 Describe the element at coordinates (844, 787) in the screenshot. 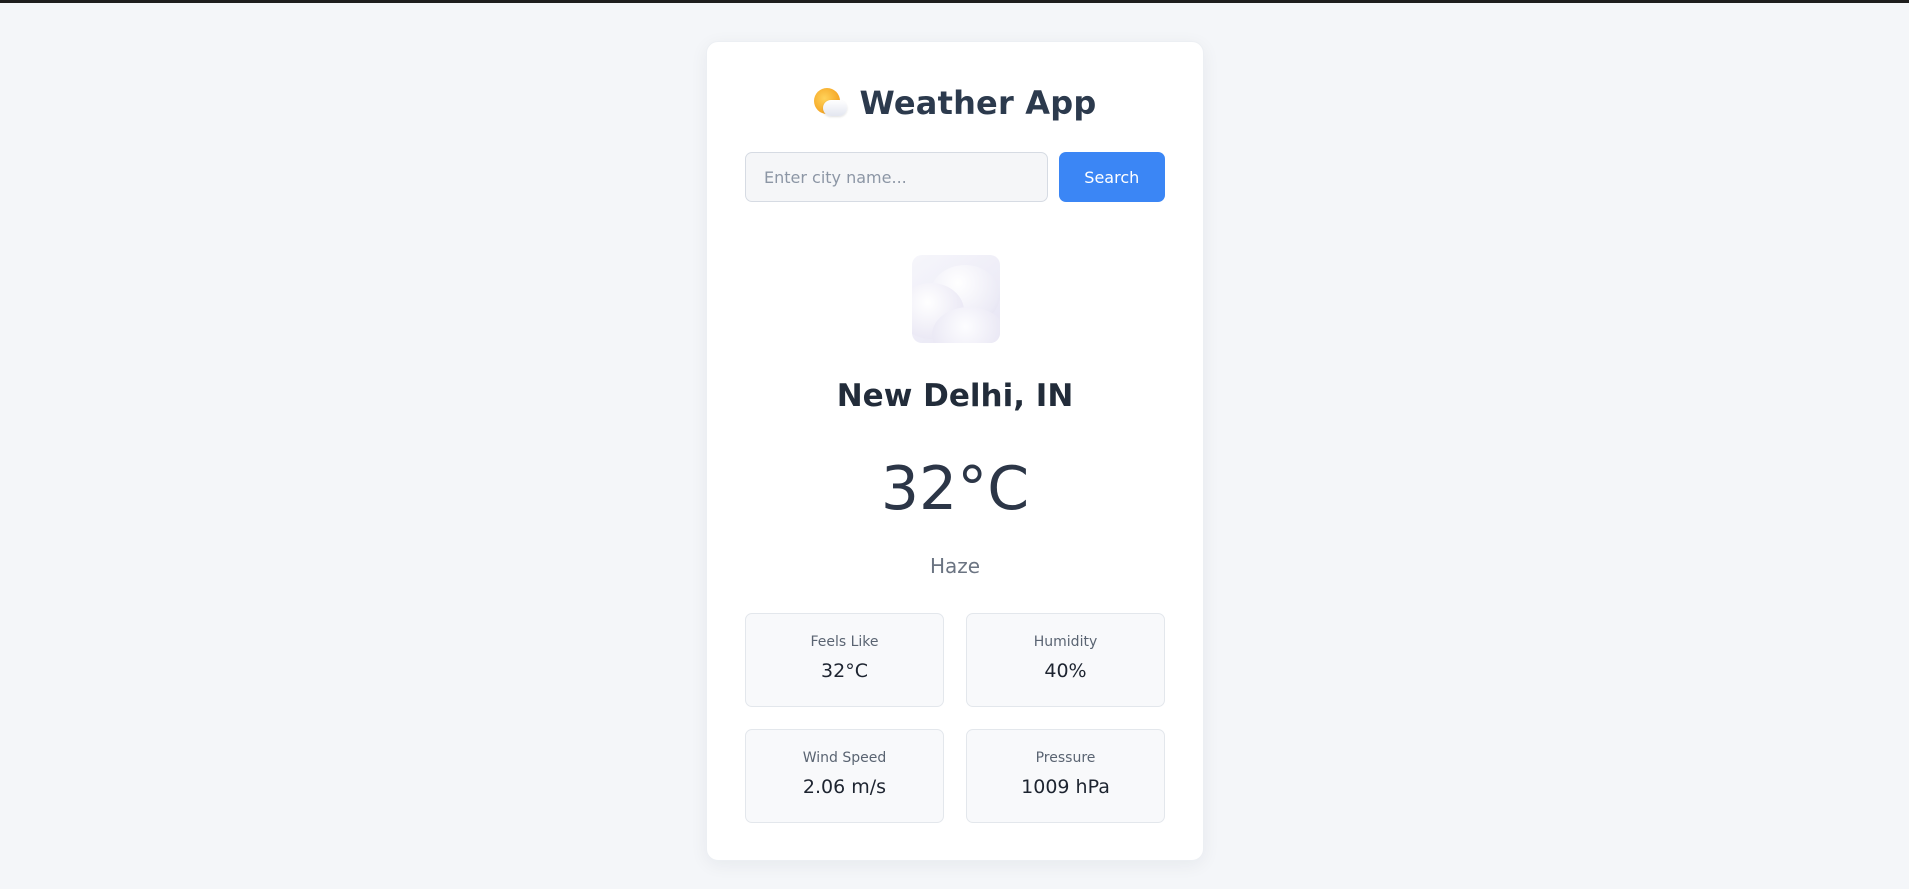

I see `stat-value: 2.06 m/s` at that location.